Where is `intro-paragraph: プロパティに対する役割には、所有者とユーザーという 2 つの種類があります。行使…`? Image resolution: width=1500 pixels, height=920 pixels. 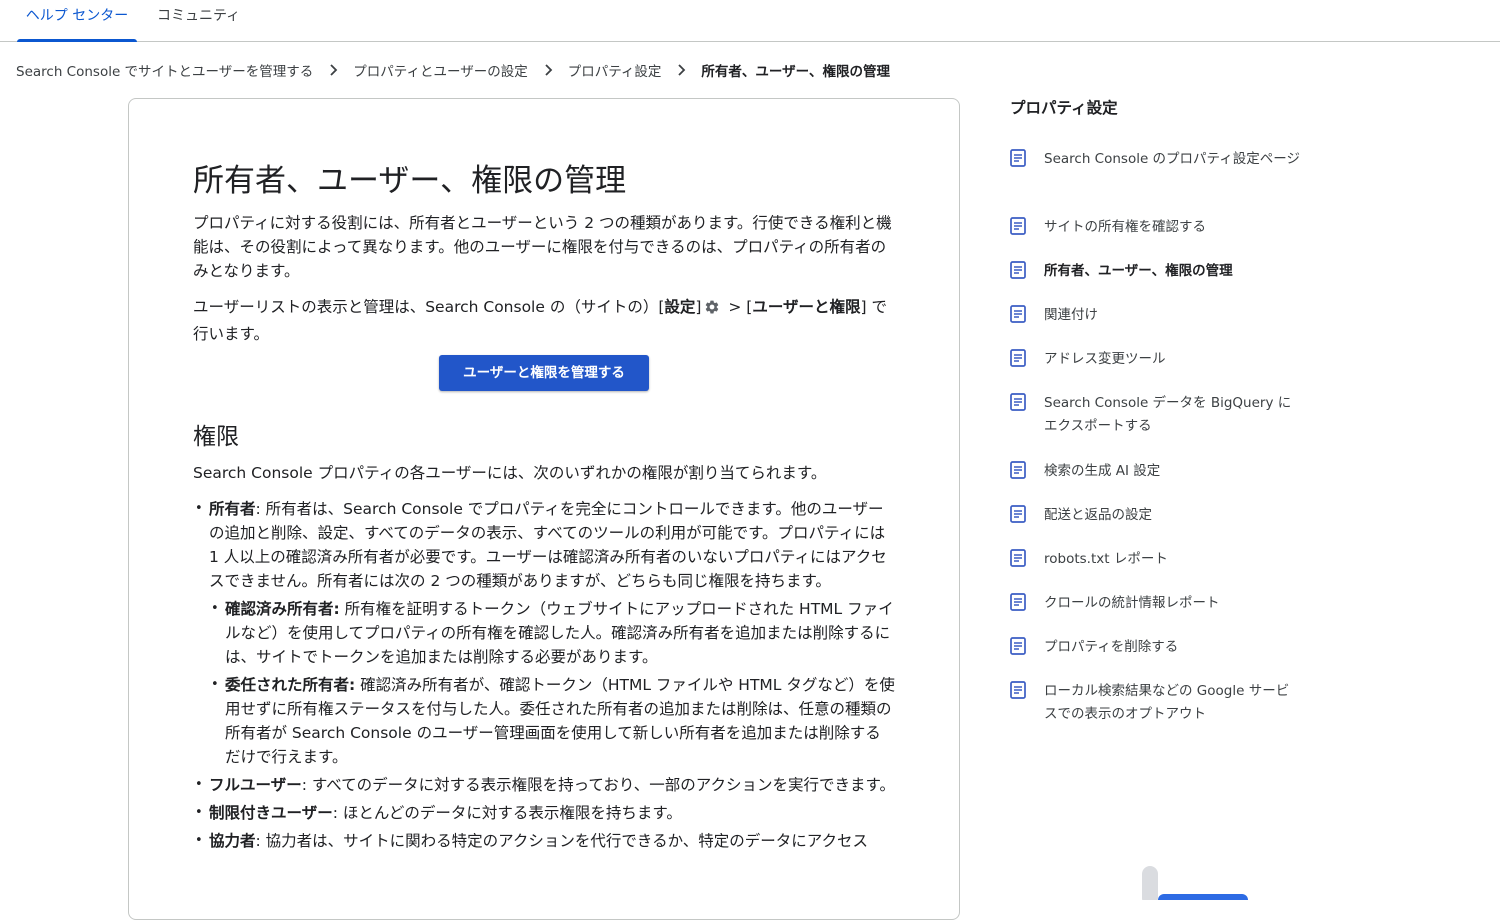
intro-paragraph: プロパティに対する役割には、所有者とユーザーという 2 つの種類があります。行使… is located at coordinates (542, 247).